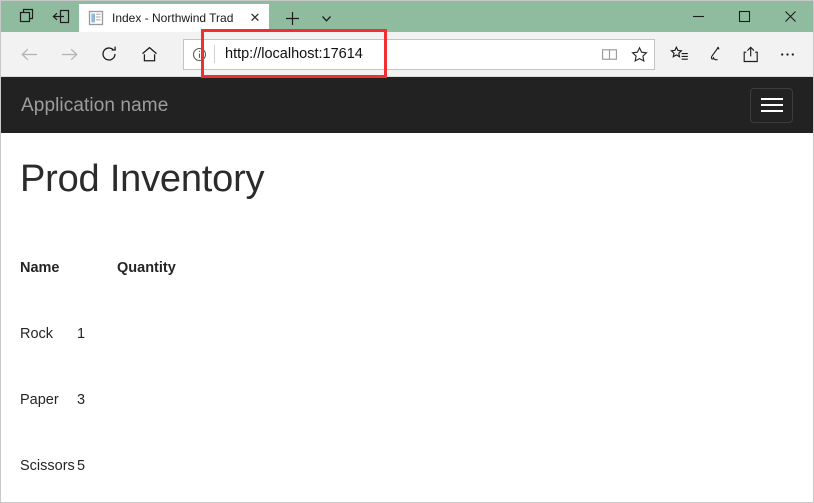  What do you see at coordinates (715, 54) in the screenshot?
I see `make-web-note-icon` at bounding box center [715, 54].